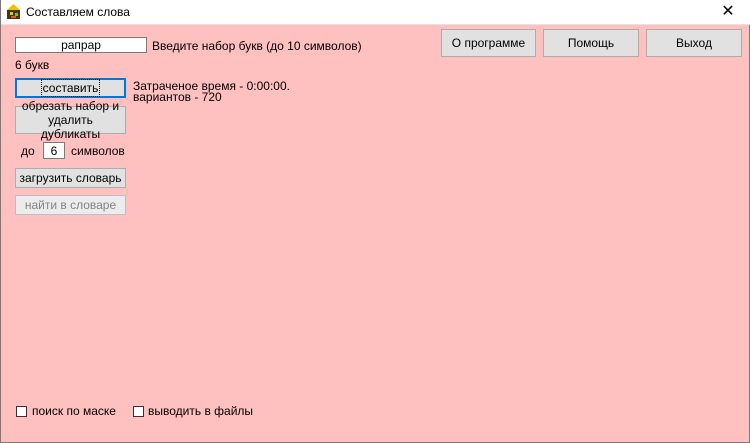 This screenshot has height=443, width=750. Describe the element at coordinates (257, 46) in the screenshot. I see `letters-hint: Введите набор букв (до 10 символов)` at that location.